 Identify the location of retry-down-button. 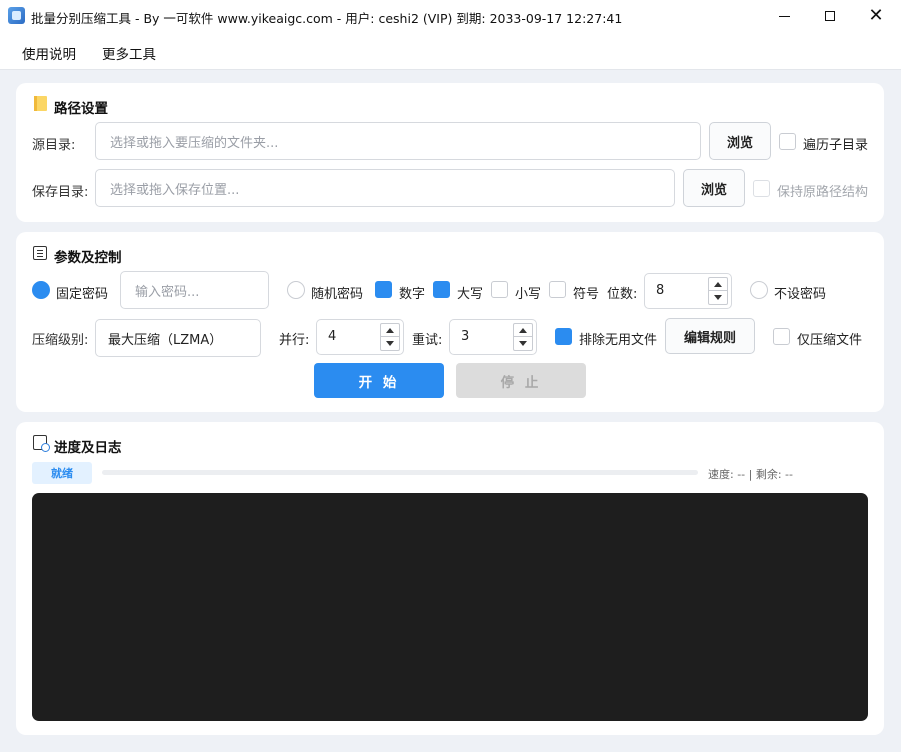
(523, 343).